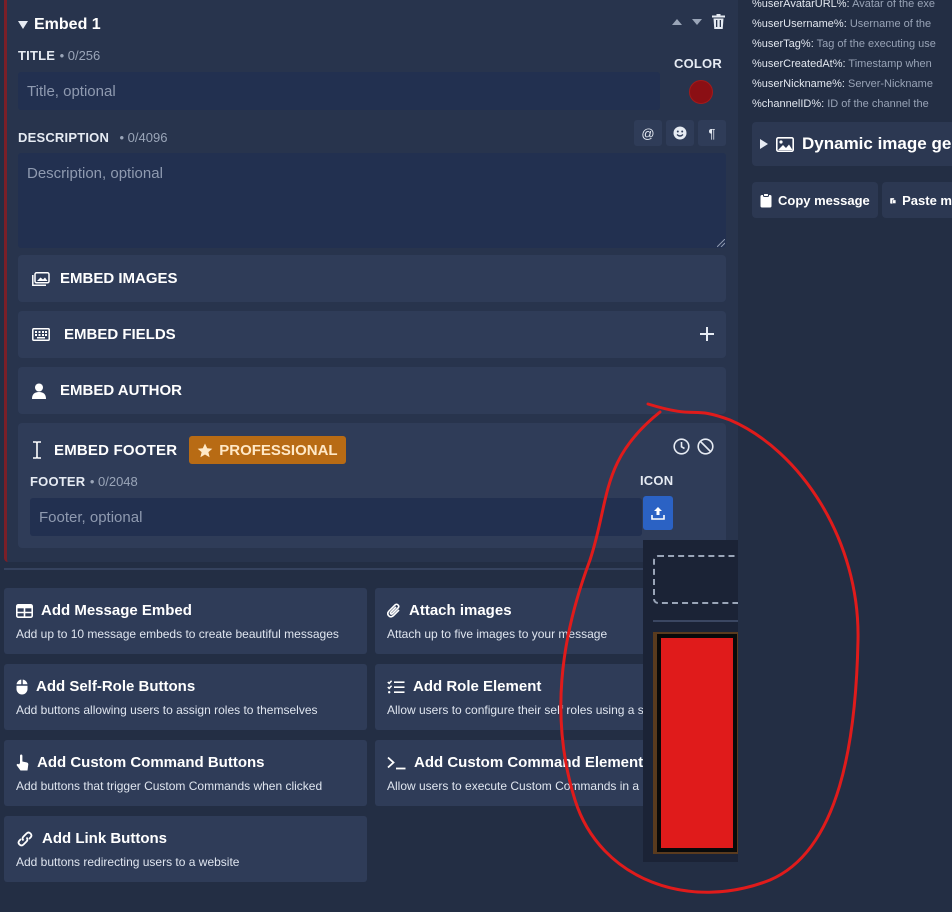 This screenshot has height=912, width=952. I want to click on mention-icon: @, so click(648, 133).